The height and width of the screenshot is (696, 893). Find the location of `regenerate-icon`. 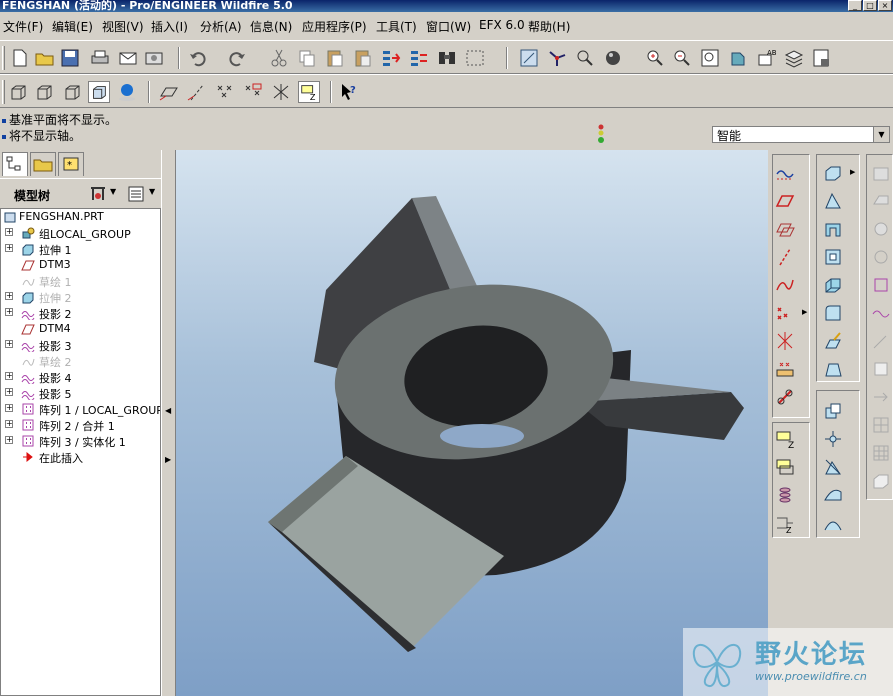

regenerate-icon is located at coordinates (391, 58).